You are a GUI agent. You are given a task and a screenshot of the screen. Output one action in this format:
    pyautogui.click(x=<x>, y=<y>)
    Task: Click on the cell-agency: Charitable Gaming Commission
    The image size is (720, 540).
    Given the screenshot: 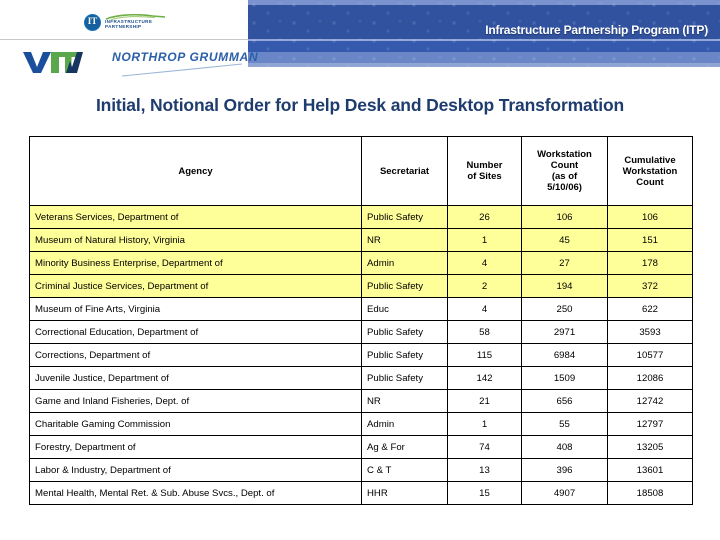 What is the action you would take?
    pyautogui.click(x=195, y=424)
    